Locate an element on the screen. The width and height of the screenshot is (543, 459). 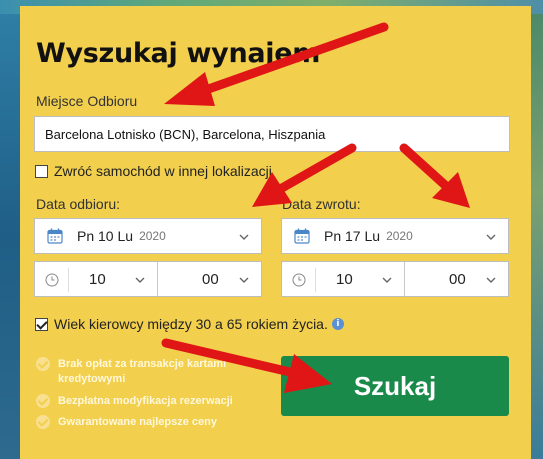
form-title: Wyszukaj wynajem is located at coordinates (178, 53).